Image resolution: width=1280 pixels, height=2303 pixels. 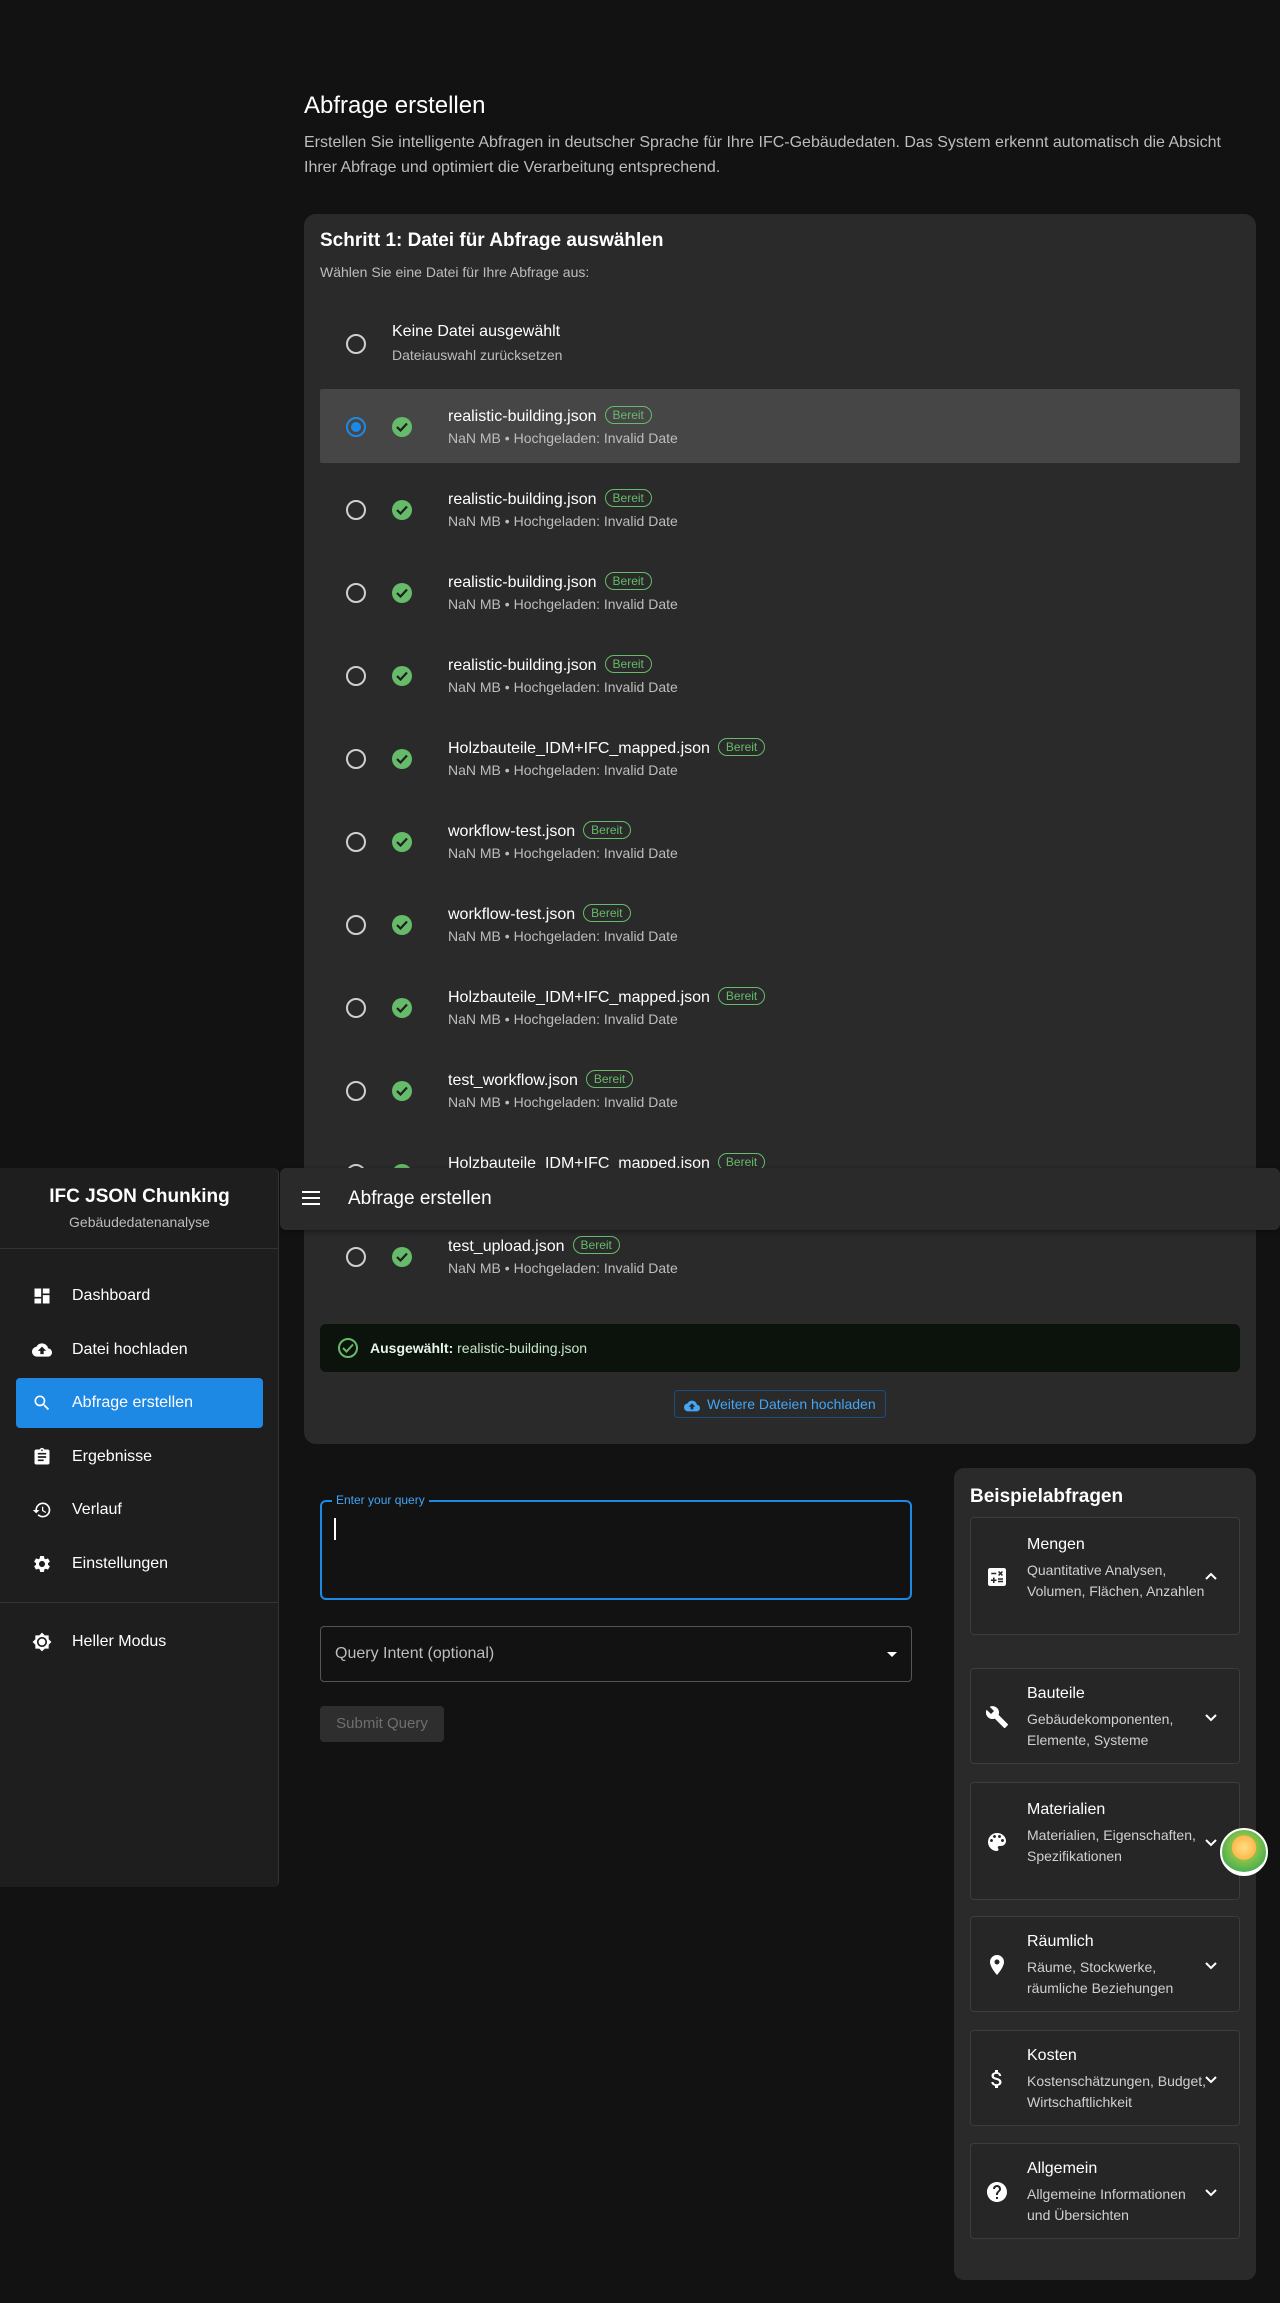 What do you see at coordinates (1244, 1852) in the screenshot?
I see `avatar` at bounding box center [1244, 1852].